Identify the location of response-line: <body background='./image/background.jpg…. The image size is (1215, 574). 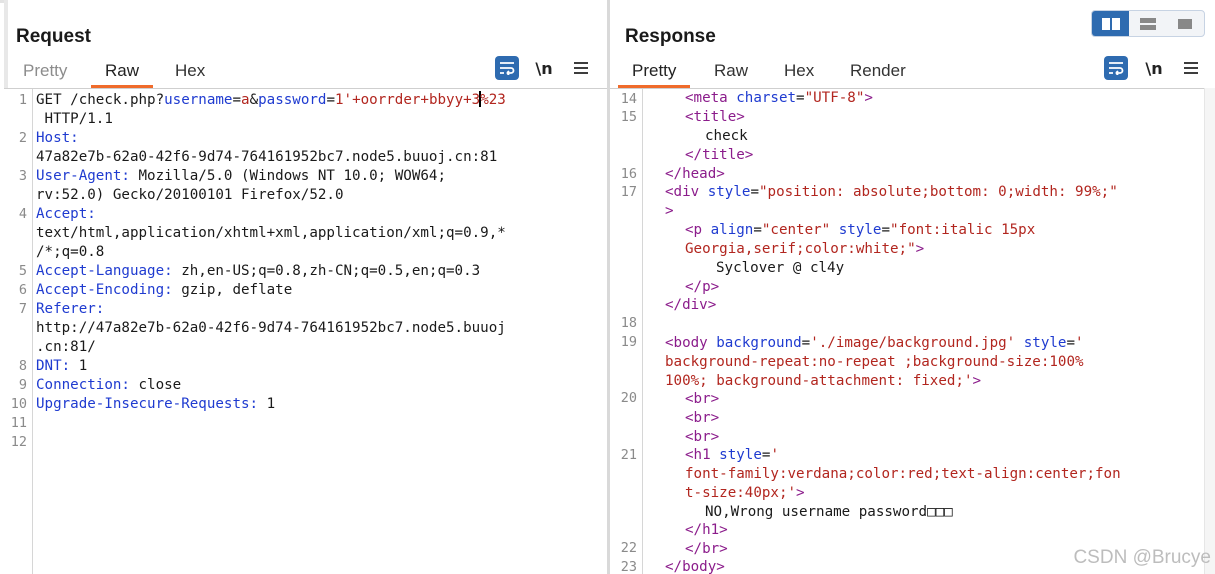
(874, 343).